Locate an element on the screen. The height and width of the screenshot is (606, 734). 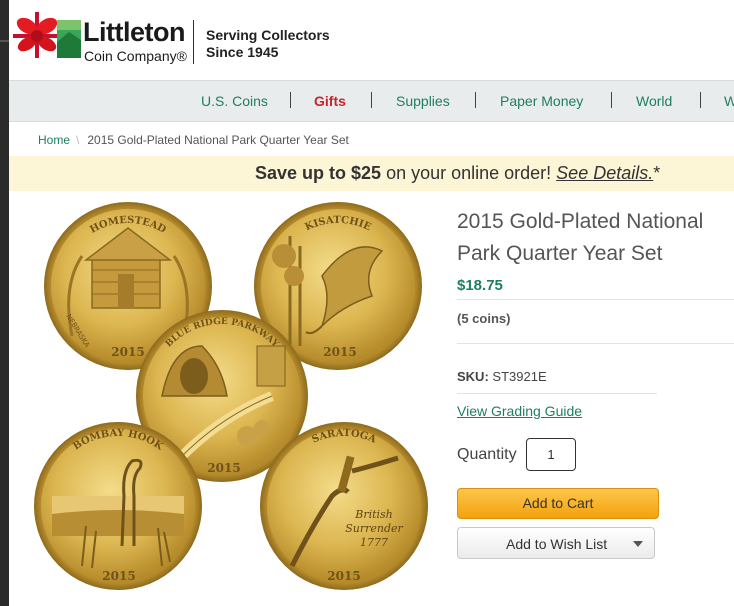
coin-saratoga-year: 2015 is located at coordinates (343, 576).